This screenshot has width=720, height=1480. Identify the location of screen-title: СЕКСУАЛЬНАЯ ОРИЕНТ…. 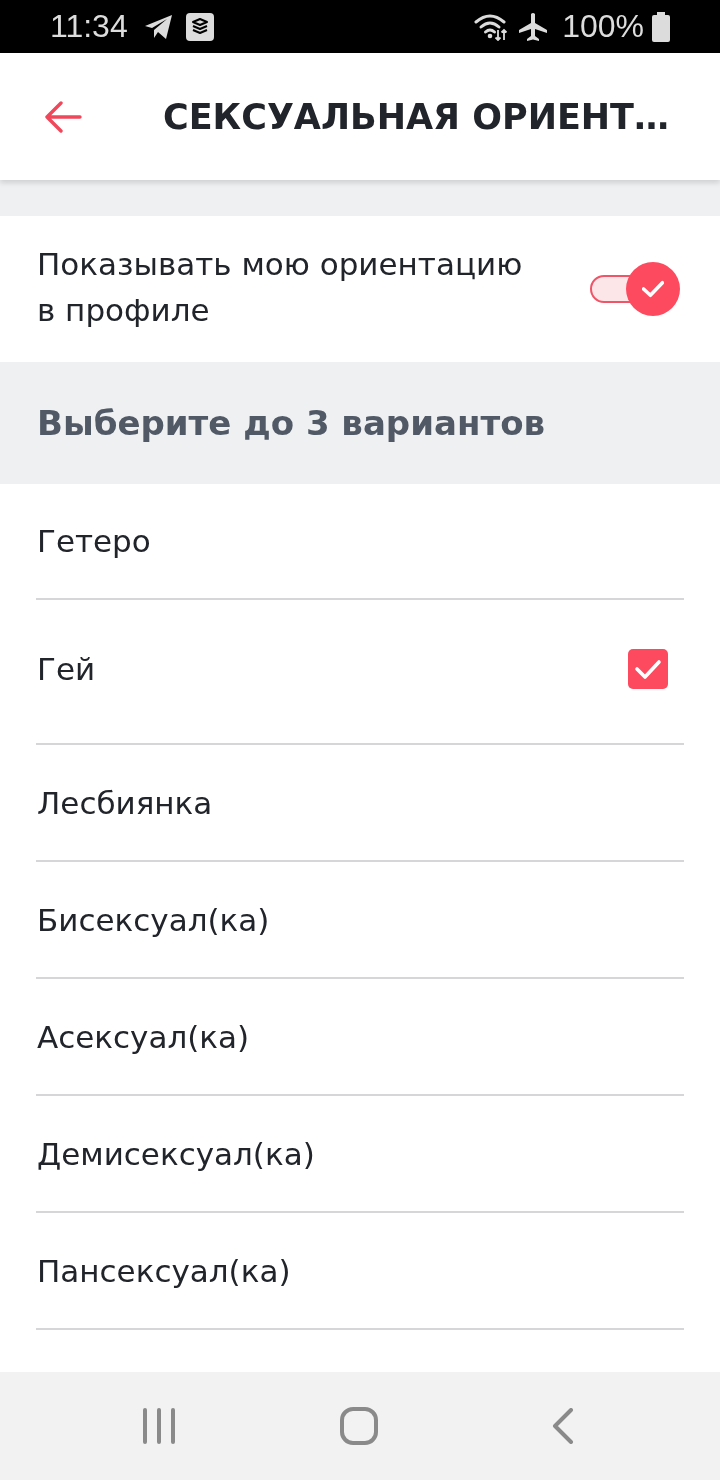
(416, 116).